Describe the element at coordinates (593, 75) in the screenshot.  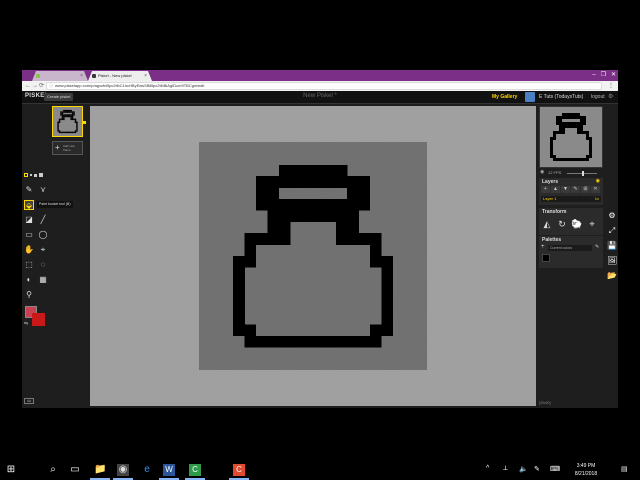
I see `minimize-icon: –` at that location.